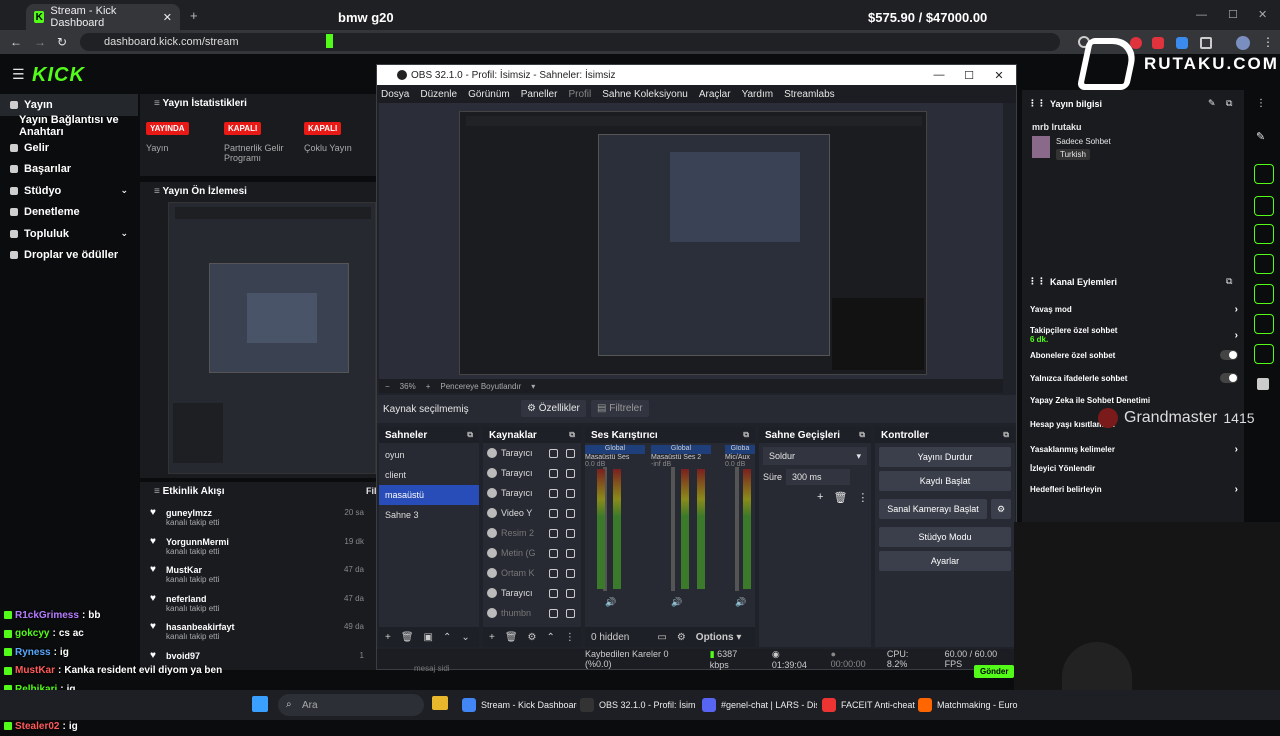 This screenshot has width=1280, height=736. What do you see at coordinates (388, 637) in the screenshot?
I see `add-scene-icon: +` at bounding box center [388, 637].